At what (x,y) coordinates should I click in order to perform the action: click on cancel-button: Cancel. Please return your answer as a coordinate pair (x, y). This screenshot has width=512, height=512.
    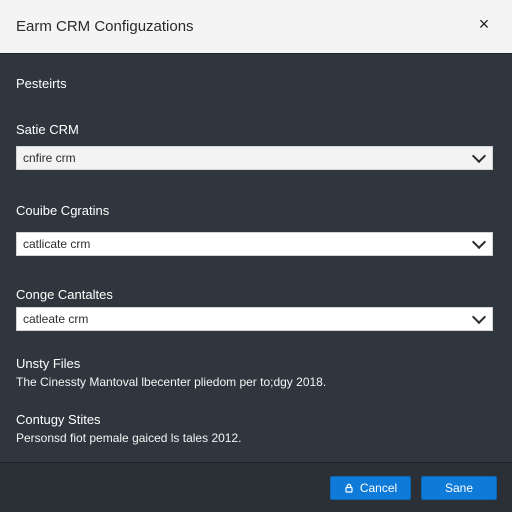
    Looking at the image, I should click on (370, 488).